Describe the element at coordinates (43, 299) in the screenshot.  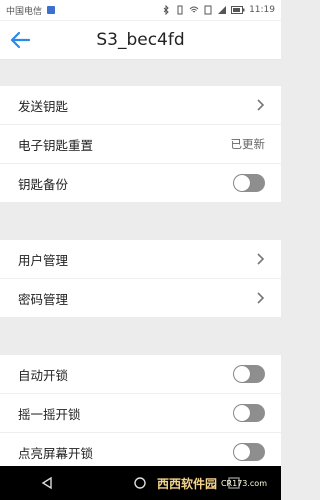
I see `row-label: 密码管理` at that location.